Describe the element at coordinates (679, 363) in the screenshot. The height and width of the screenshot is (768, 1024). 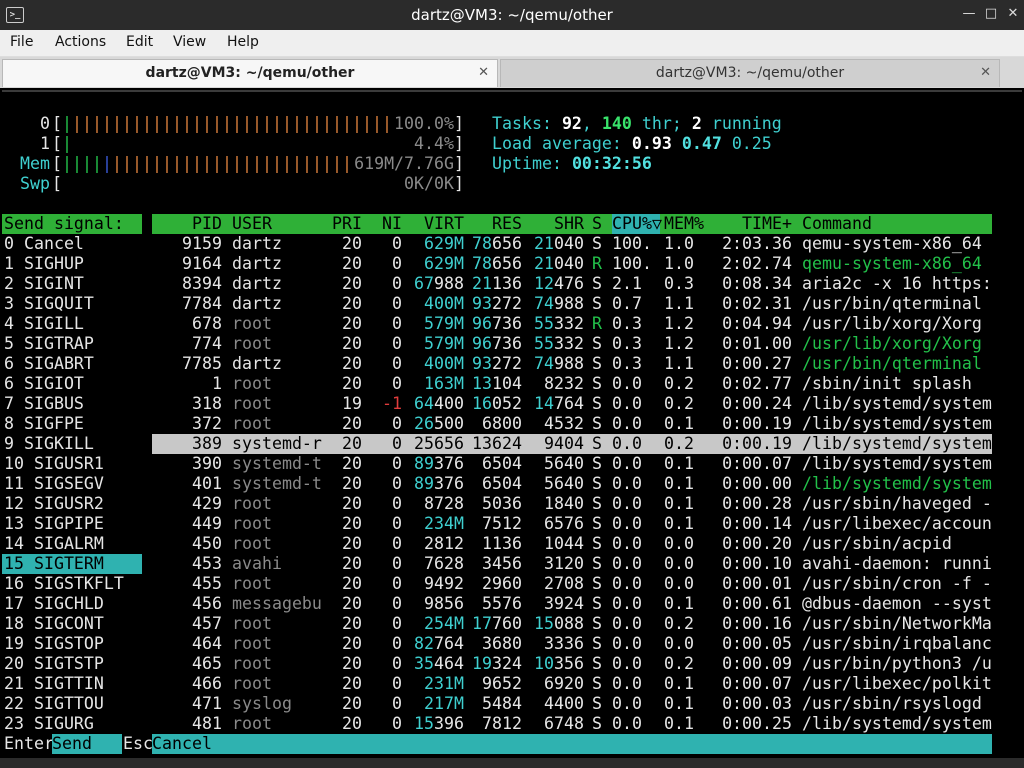
I see `cell-mem: 1.1` at that location.